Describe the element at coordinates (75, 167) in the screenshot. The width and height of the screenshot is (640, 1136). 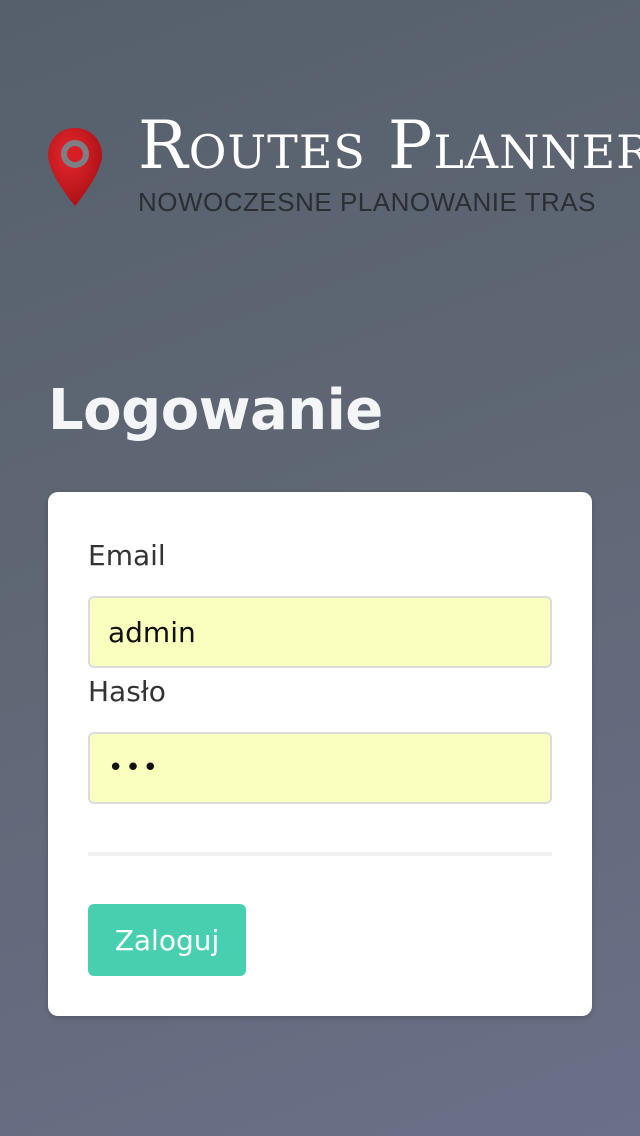
I see `map-pin-icon` at that location.